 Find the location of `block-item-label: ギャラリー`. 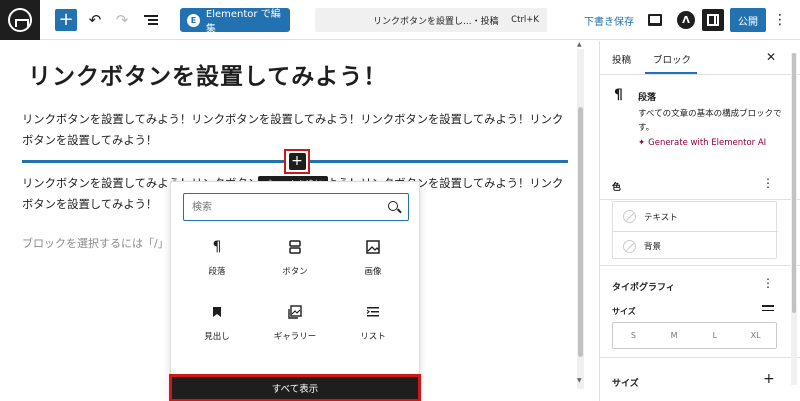

block-item-label: ギャラリー is located at coordinates (295, 337).